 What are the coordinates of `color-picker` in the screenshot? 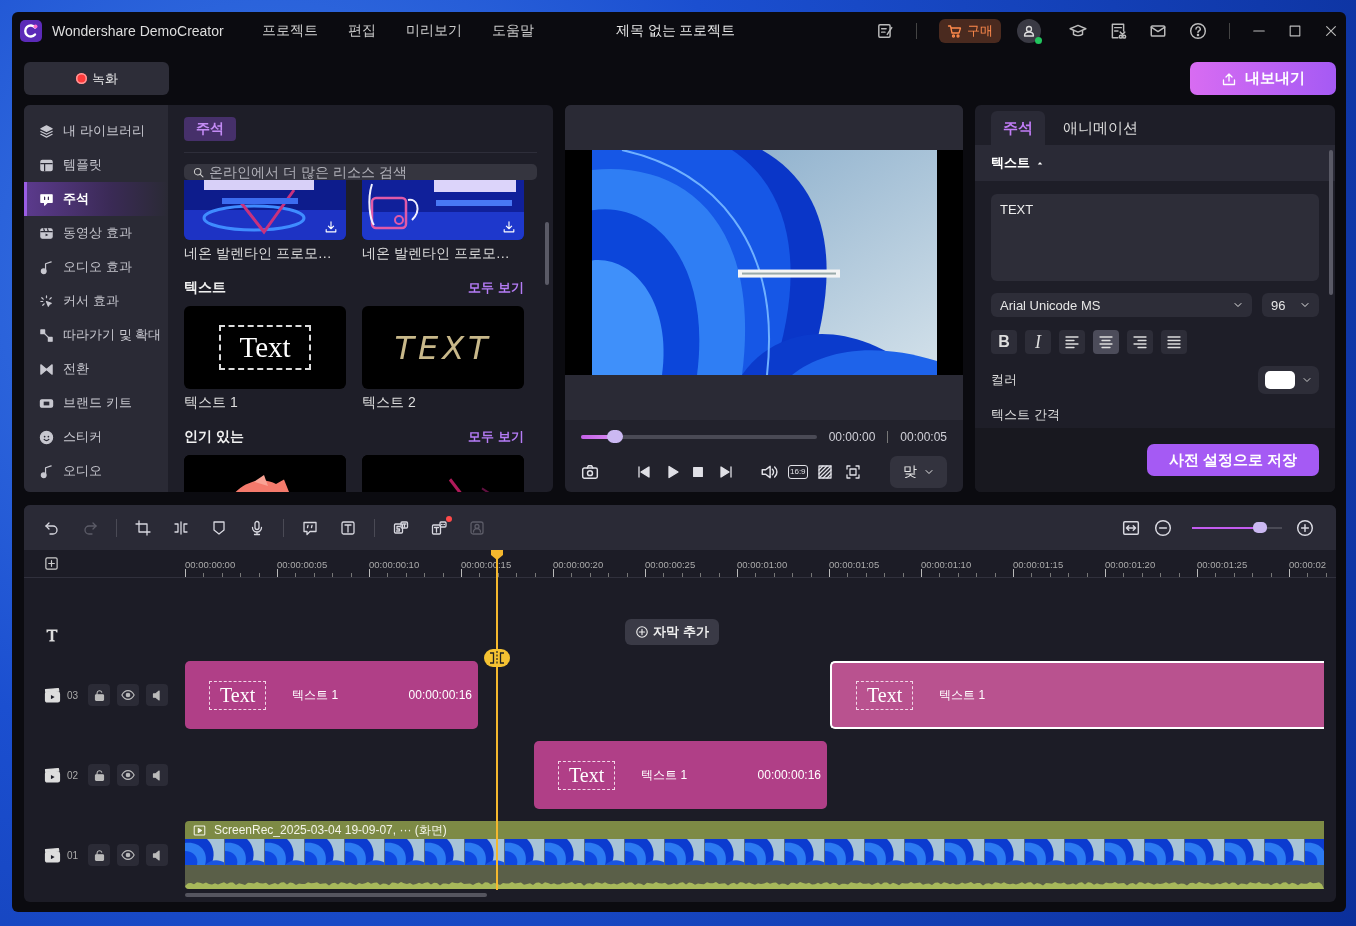 It's located at (1288, 380).